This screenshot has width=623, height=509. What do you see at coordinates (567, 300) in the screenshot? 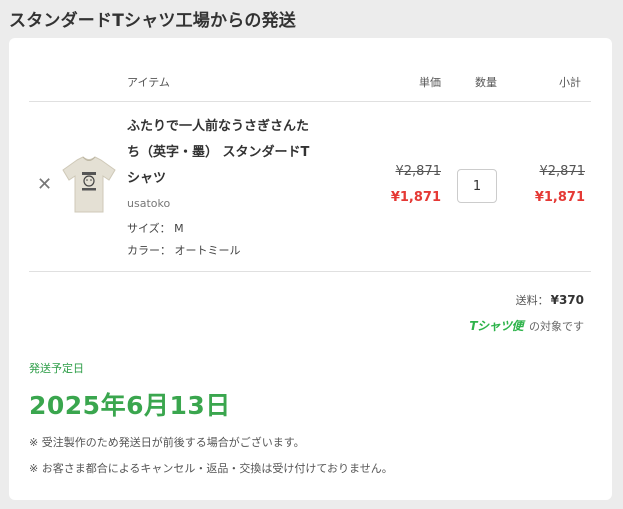
I see `shipping-value: ¥370` at bounding box center [567, 300].